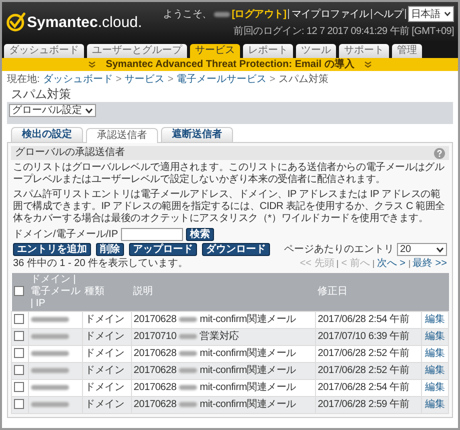 The width and height of the screenshot is (460, 430). I want to click on nav-tab: サポート, so click(364, 51).